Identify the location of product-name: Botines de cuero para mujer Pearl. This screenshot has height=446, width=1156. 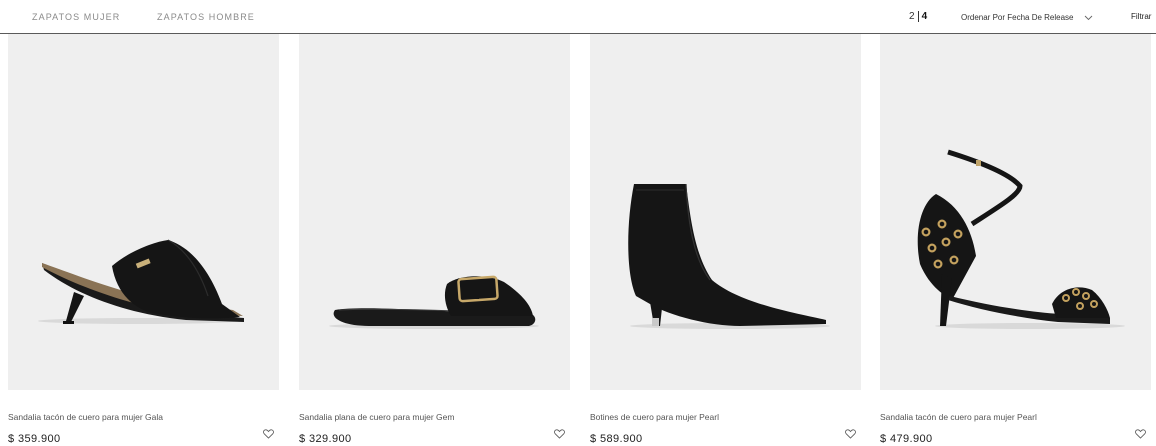
(654, 417).